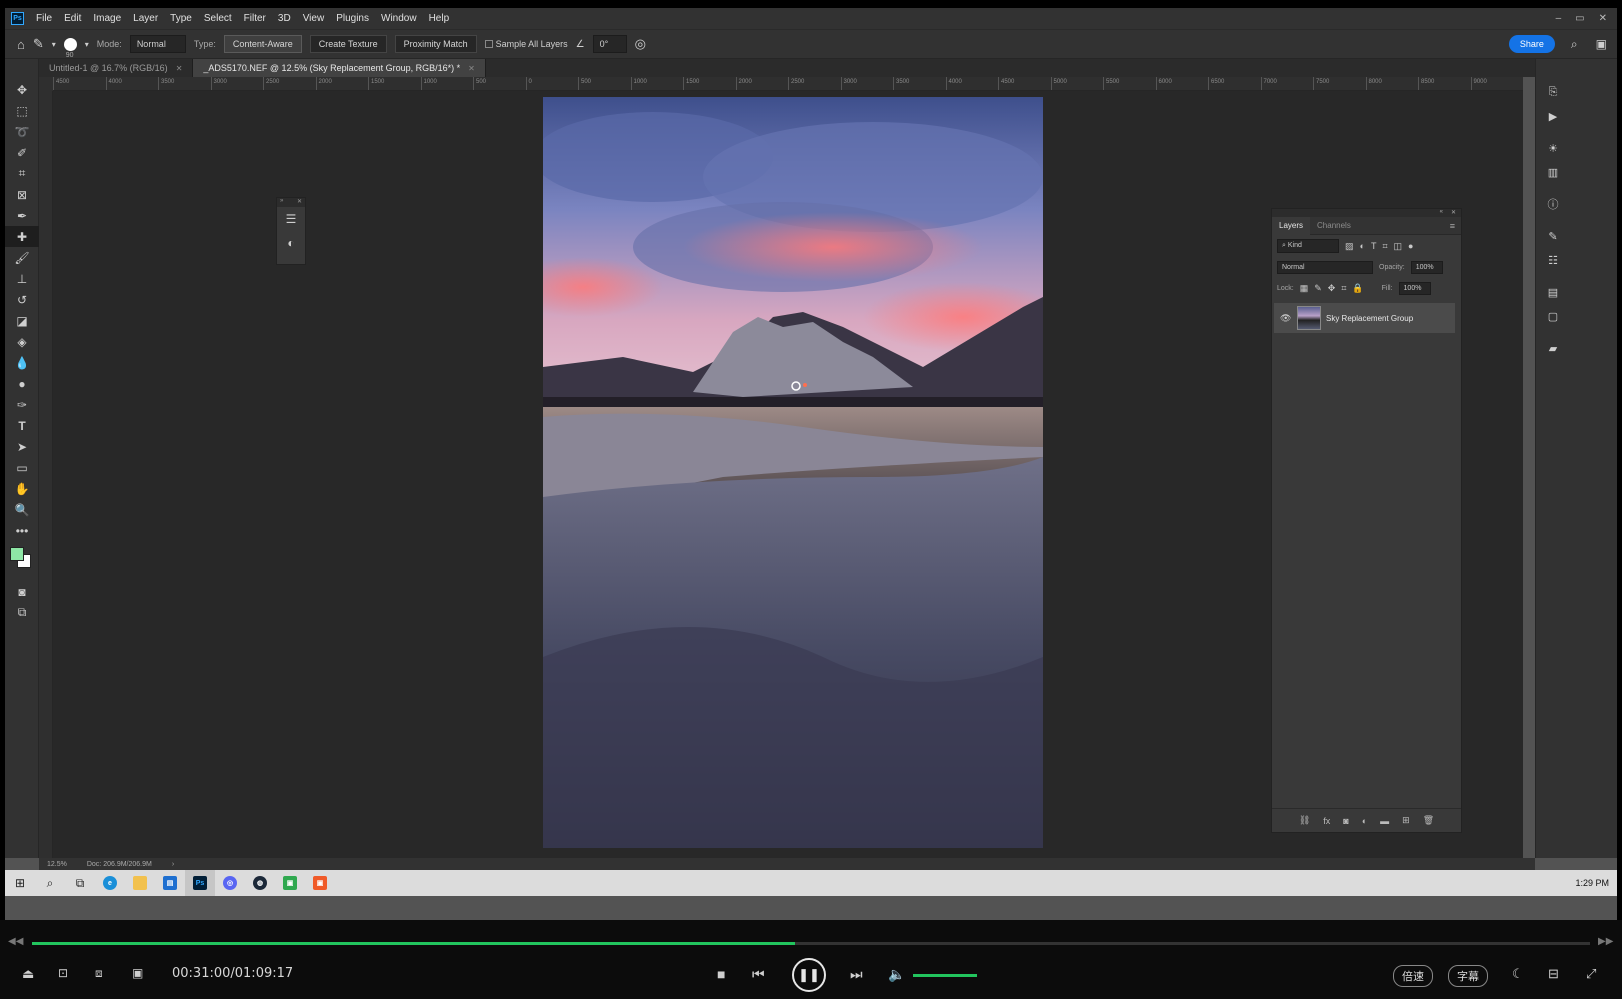 The width and height of the screenshot is (1622, 999). I want to click on store-icon: ▤, so click(170, 883).